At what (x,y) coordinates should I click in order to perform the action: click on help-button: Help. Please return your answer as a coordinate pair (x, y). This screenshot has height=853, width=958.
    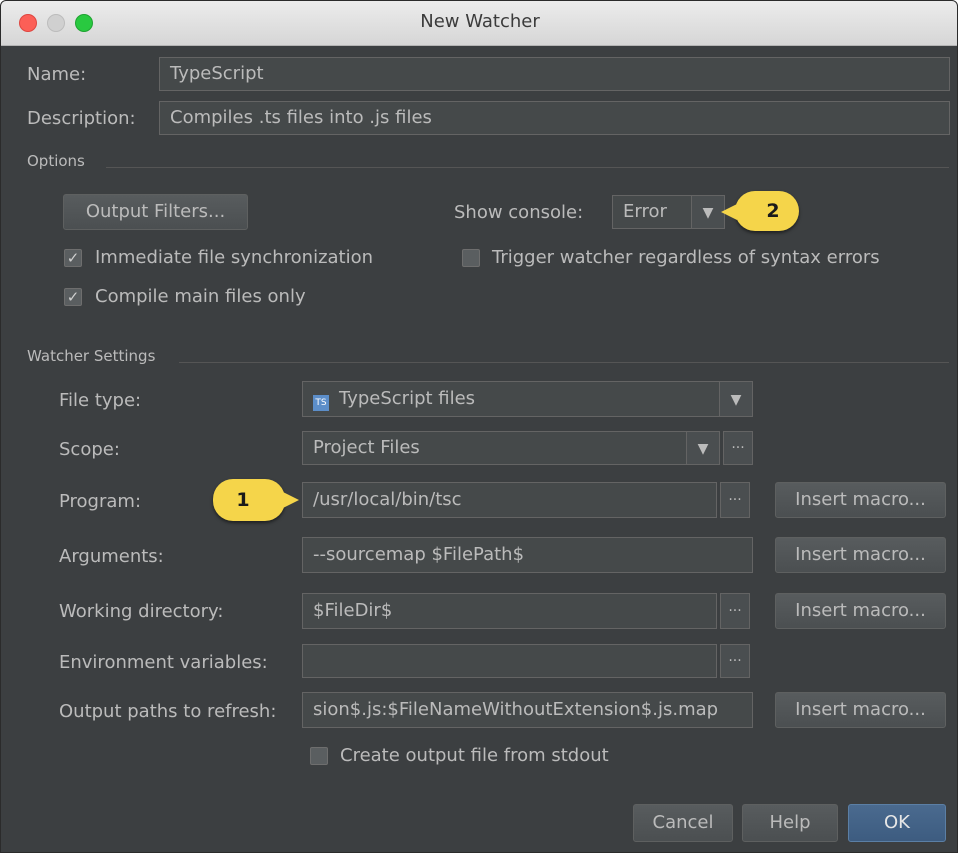
    Looking at the image, I should click on (790, 823).